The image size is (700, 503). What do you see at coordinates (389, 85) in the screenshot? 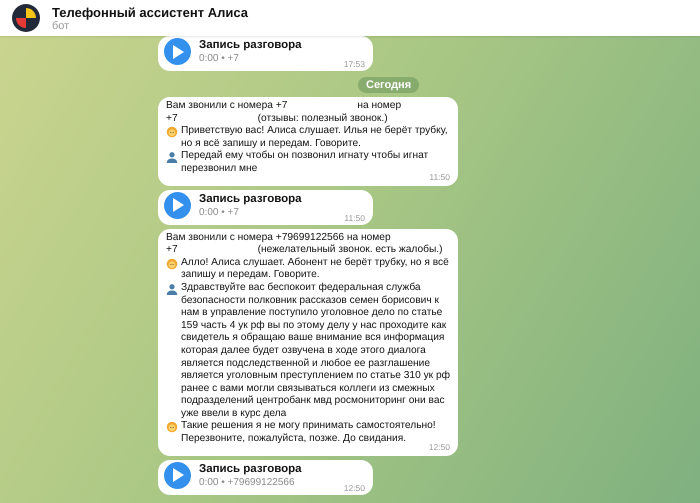
I see `date-pill: Сегодня` at bounding box center [389, 85].